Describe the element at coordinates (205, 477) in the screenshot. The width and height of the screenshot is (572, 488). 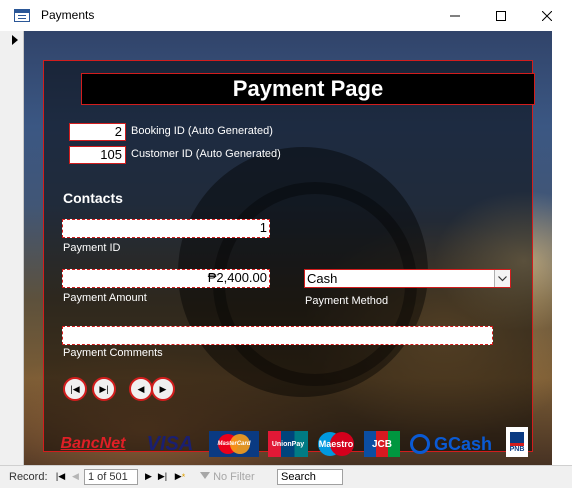
I see `funnel-icon` at that location.